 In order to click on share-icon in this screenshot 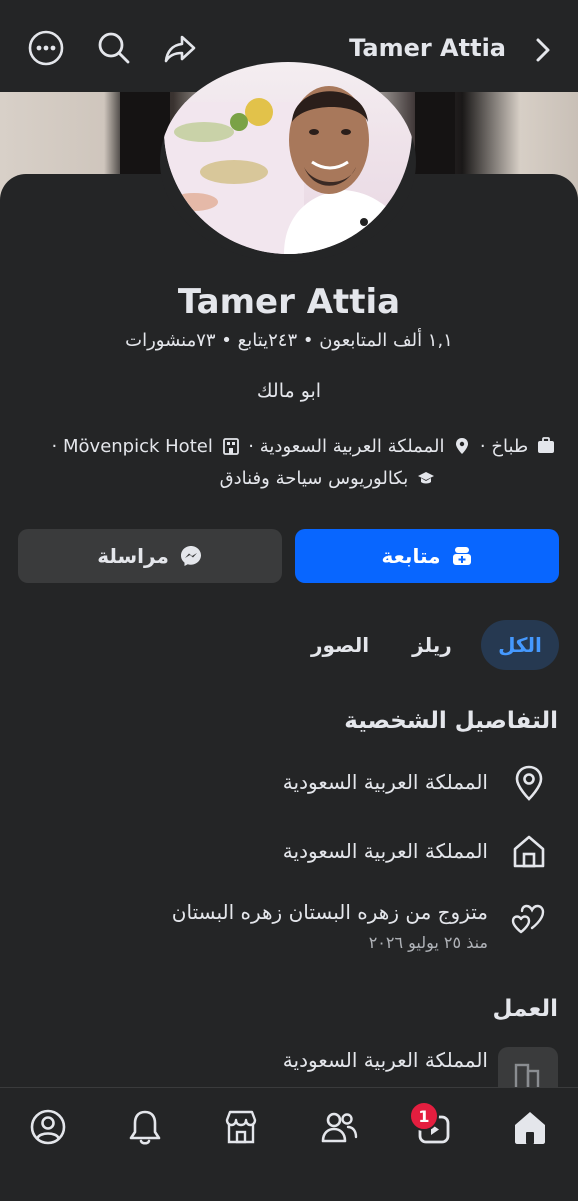, I will do `click(180, 48)`.